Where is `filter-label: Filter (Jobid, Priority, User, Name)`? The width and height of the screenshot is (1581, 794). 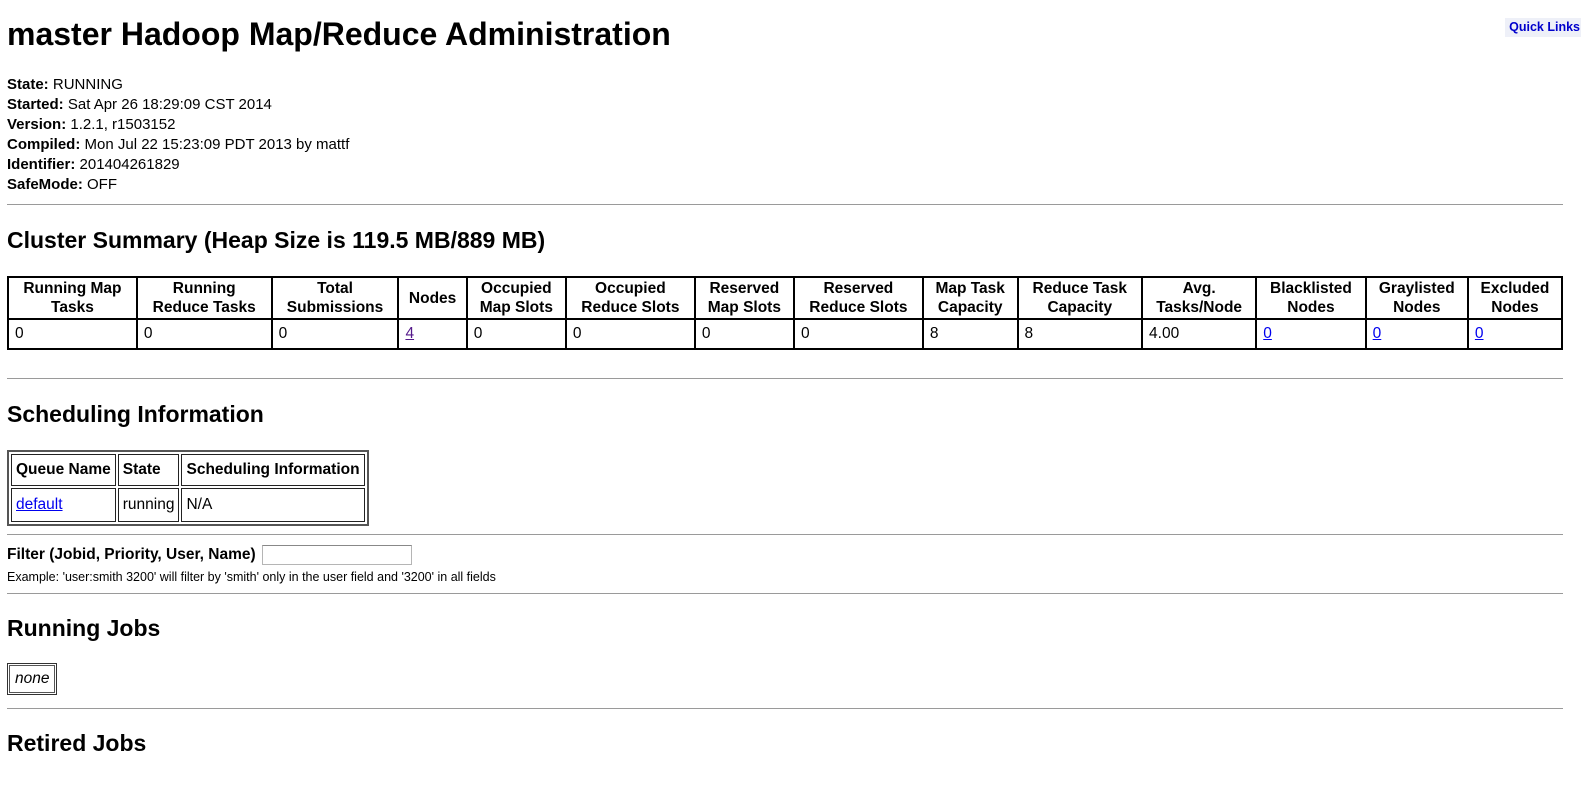
filter-label: Filter (Jobid, Priority, User, Name) is located at coordinates (131, 554).